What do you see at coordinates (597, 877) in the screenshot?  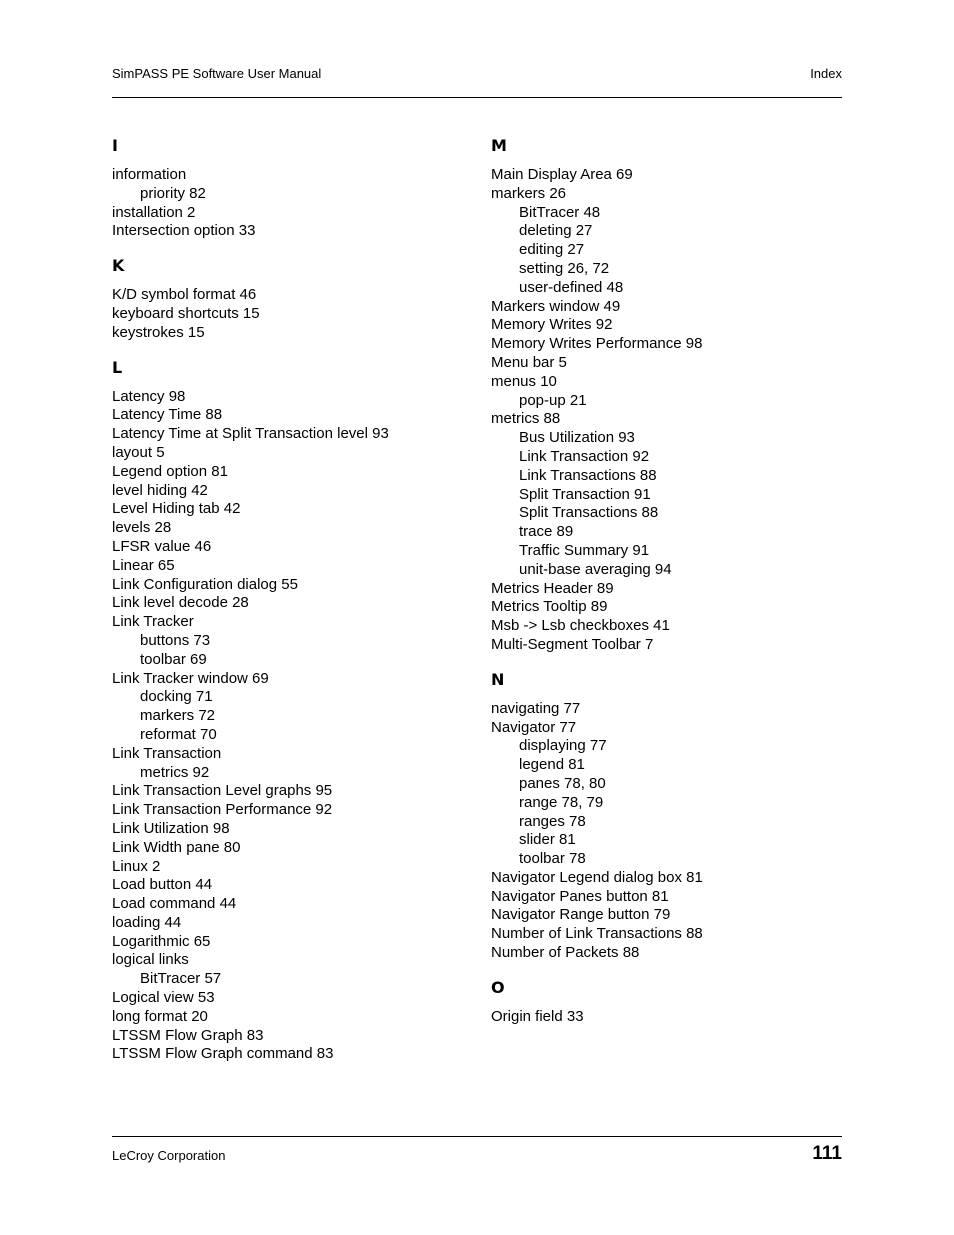 I see `index-entry: Navigator Legend dialog box 81` at bounding box center [597, 877].